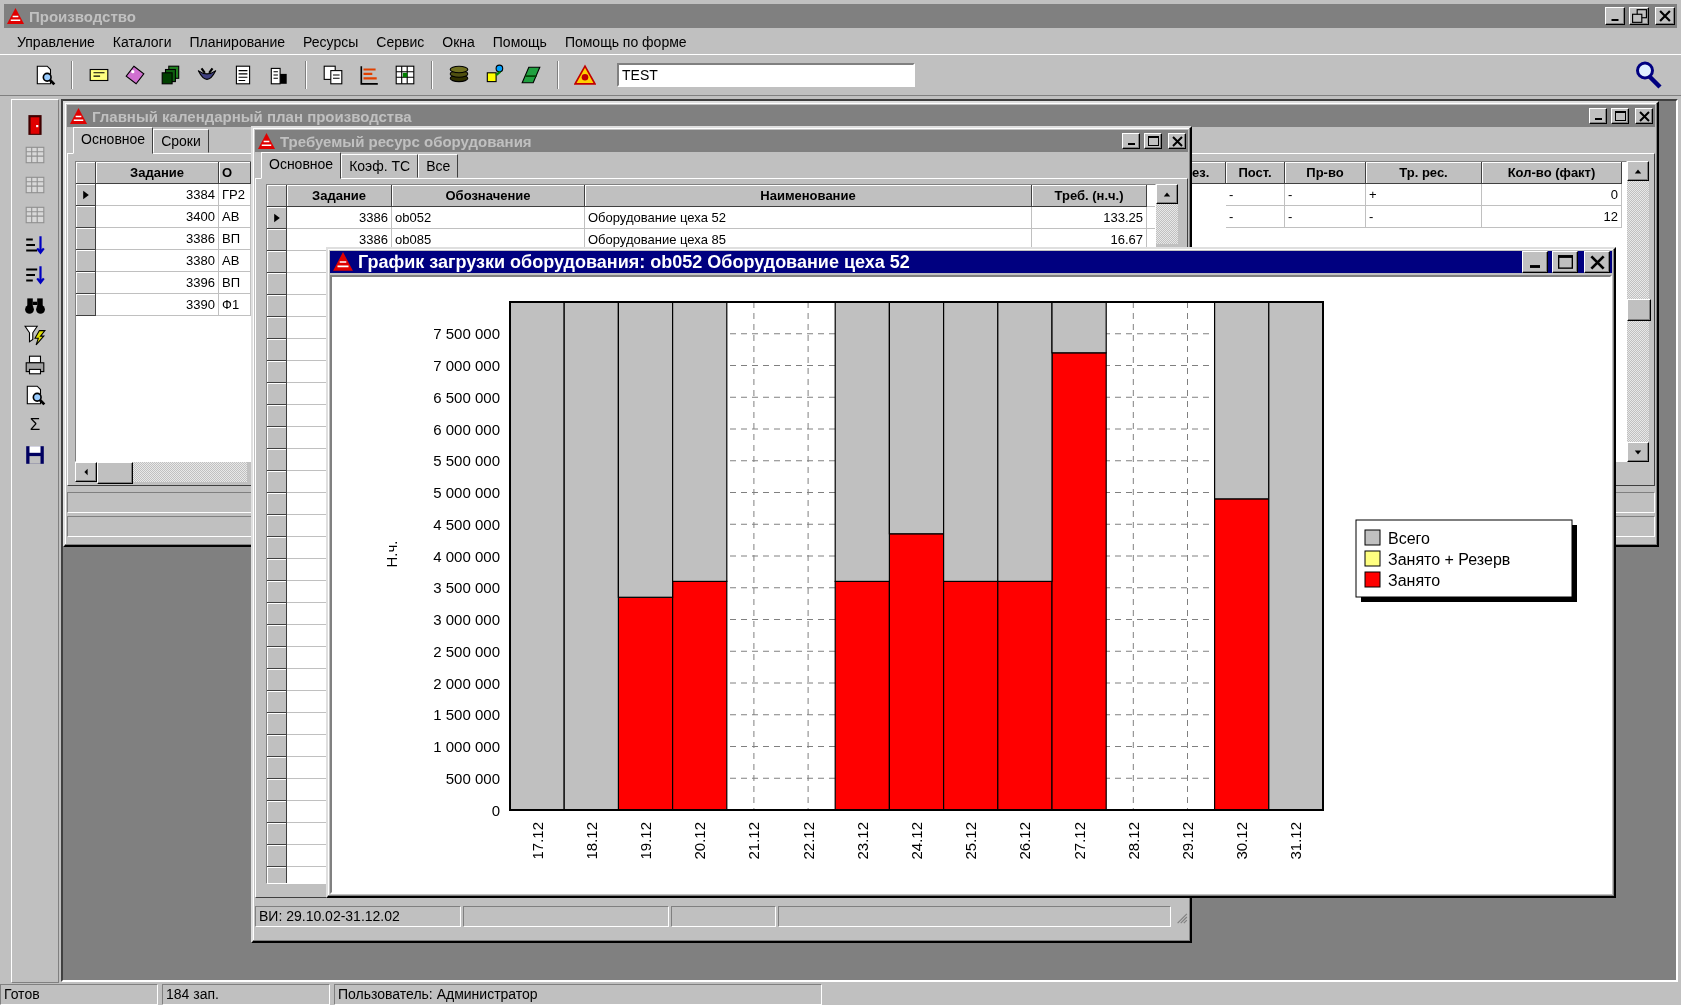  What do you see at coordinates (1325, 195) in the screenshot?
I see `table-cell: -` at bounding box center [1325, 195].